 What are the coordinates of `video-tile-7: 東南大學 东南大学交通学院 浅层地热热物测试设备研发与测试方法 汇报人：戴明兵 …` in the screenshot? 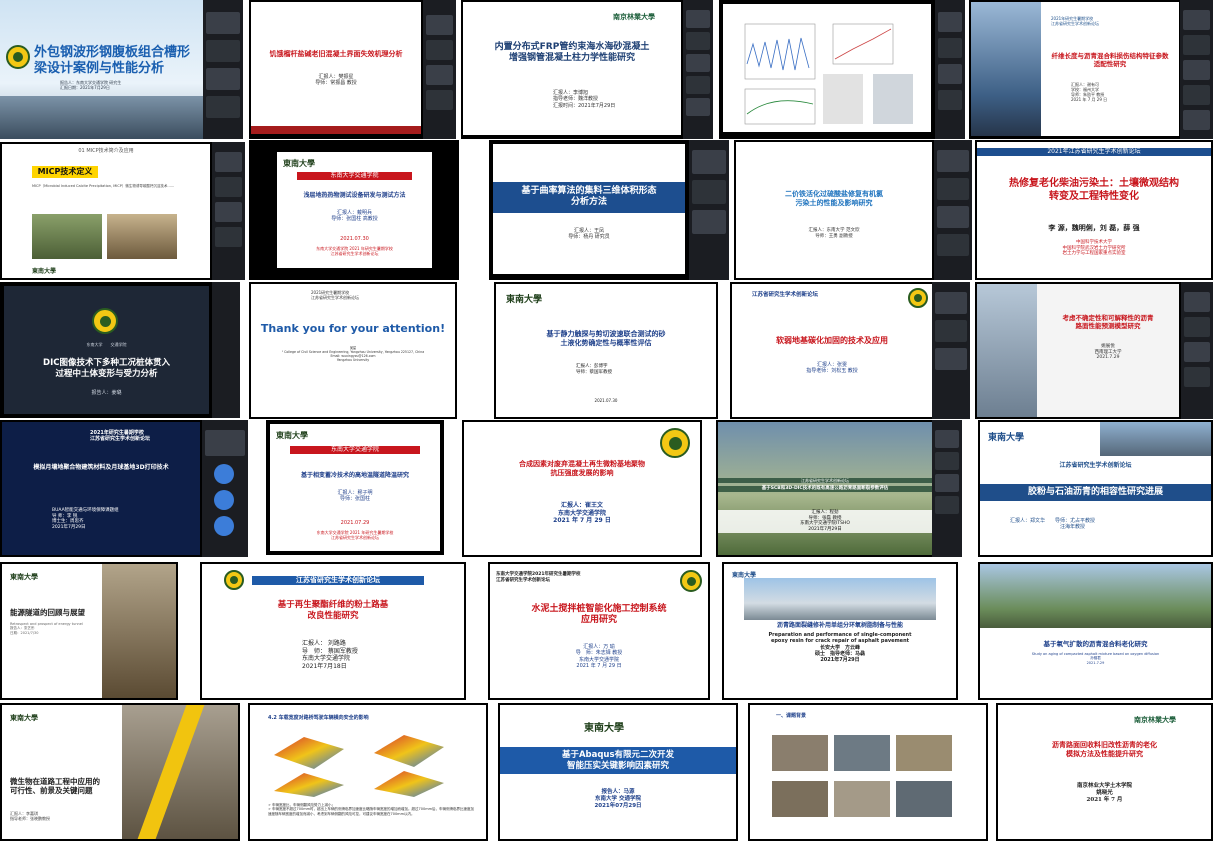 It's located at (354, 210).